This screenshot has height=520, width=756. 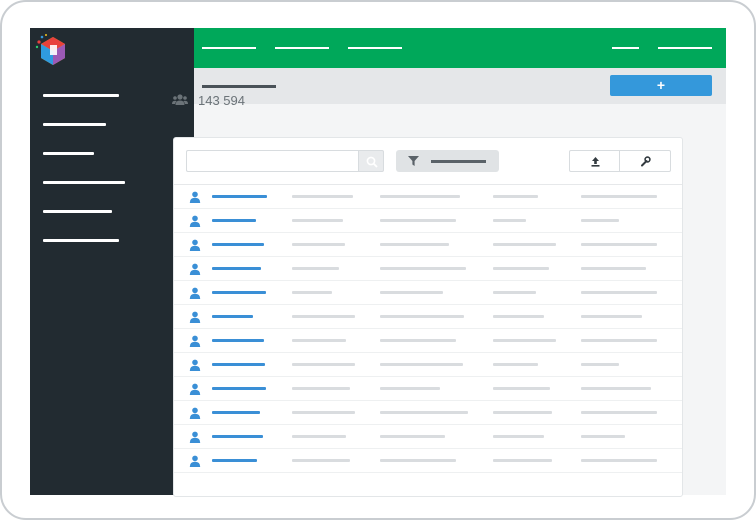 I want to click on export-button, so click(x=594, y=161).